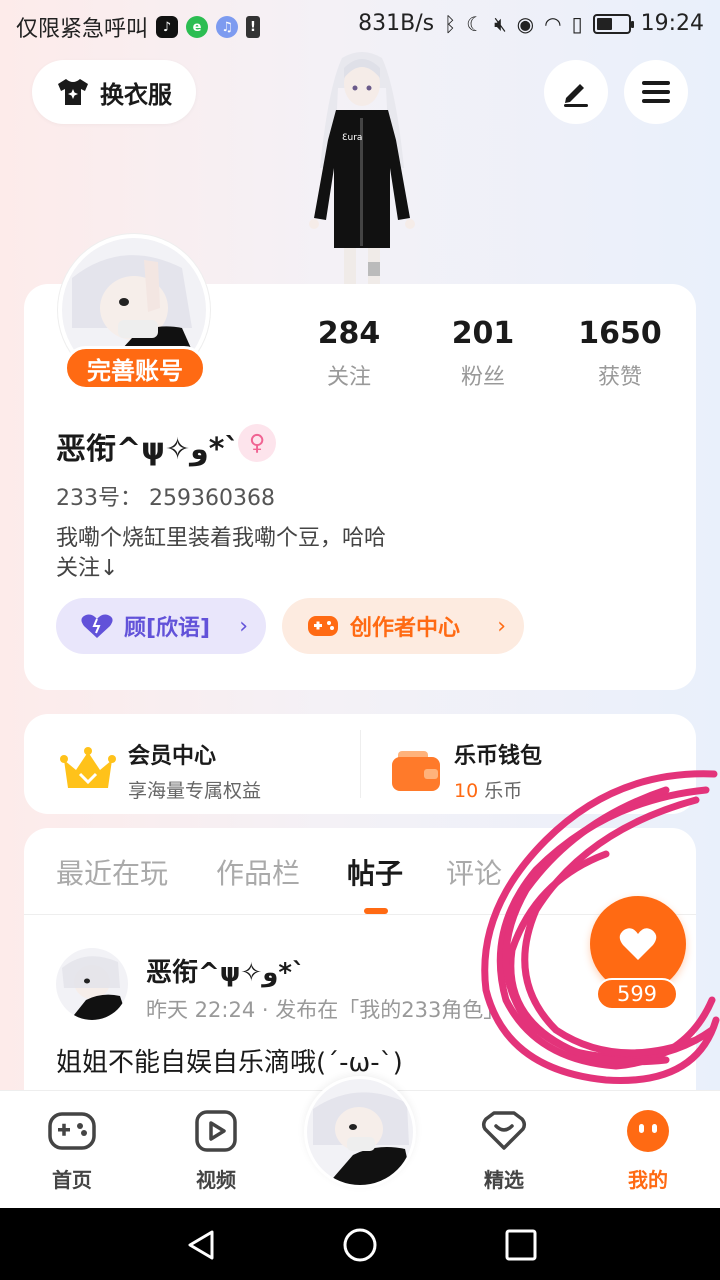 This screenshot has width=720, height=1280. I want to click on menu-button, so click(656, 92).